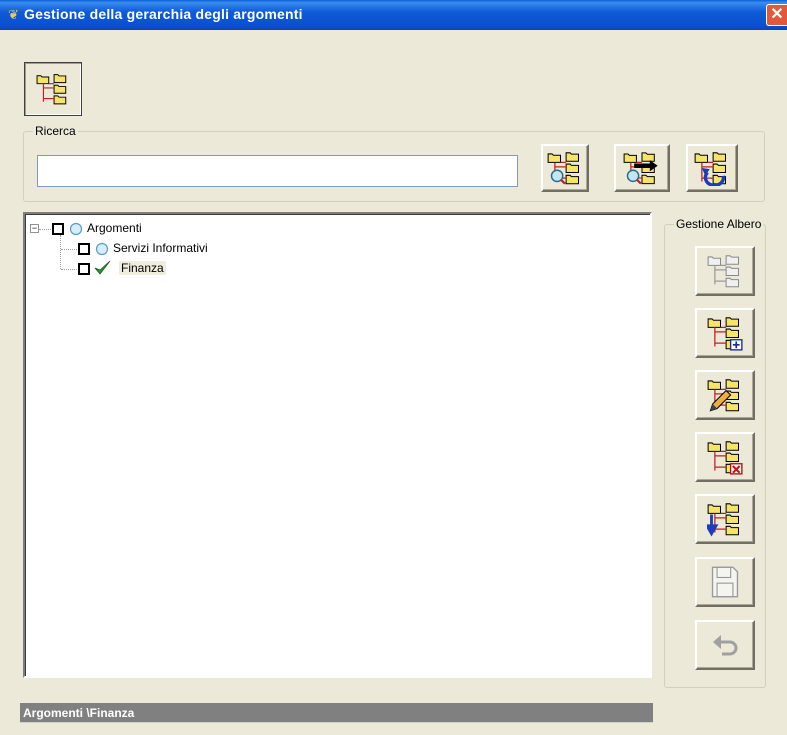 The image size is (787, 735). I want to click on move-node-button, so click(725, 519).